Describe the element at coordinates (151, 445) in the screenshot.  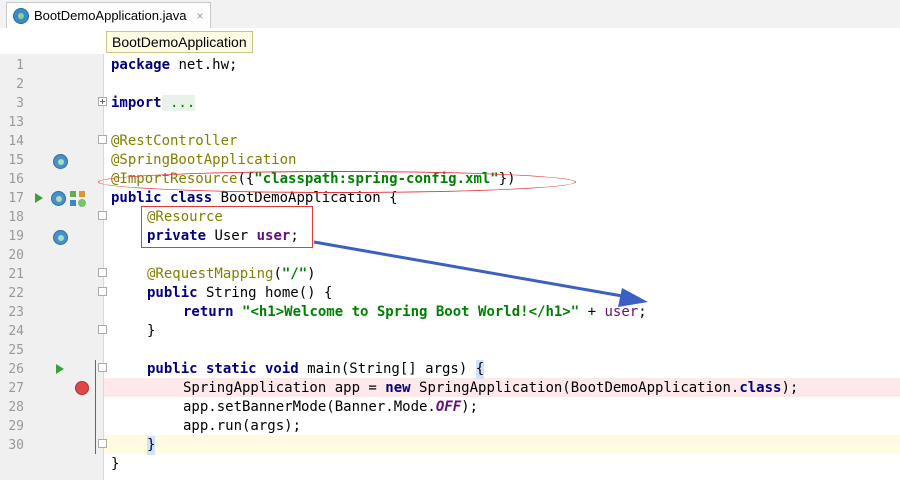
I see `brace-match: }` at that location.